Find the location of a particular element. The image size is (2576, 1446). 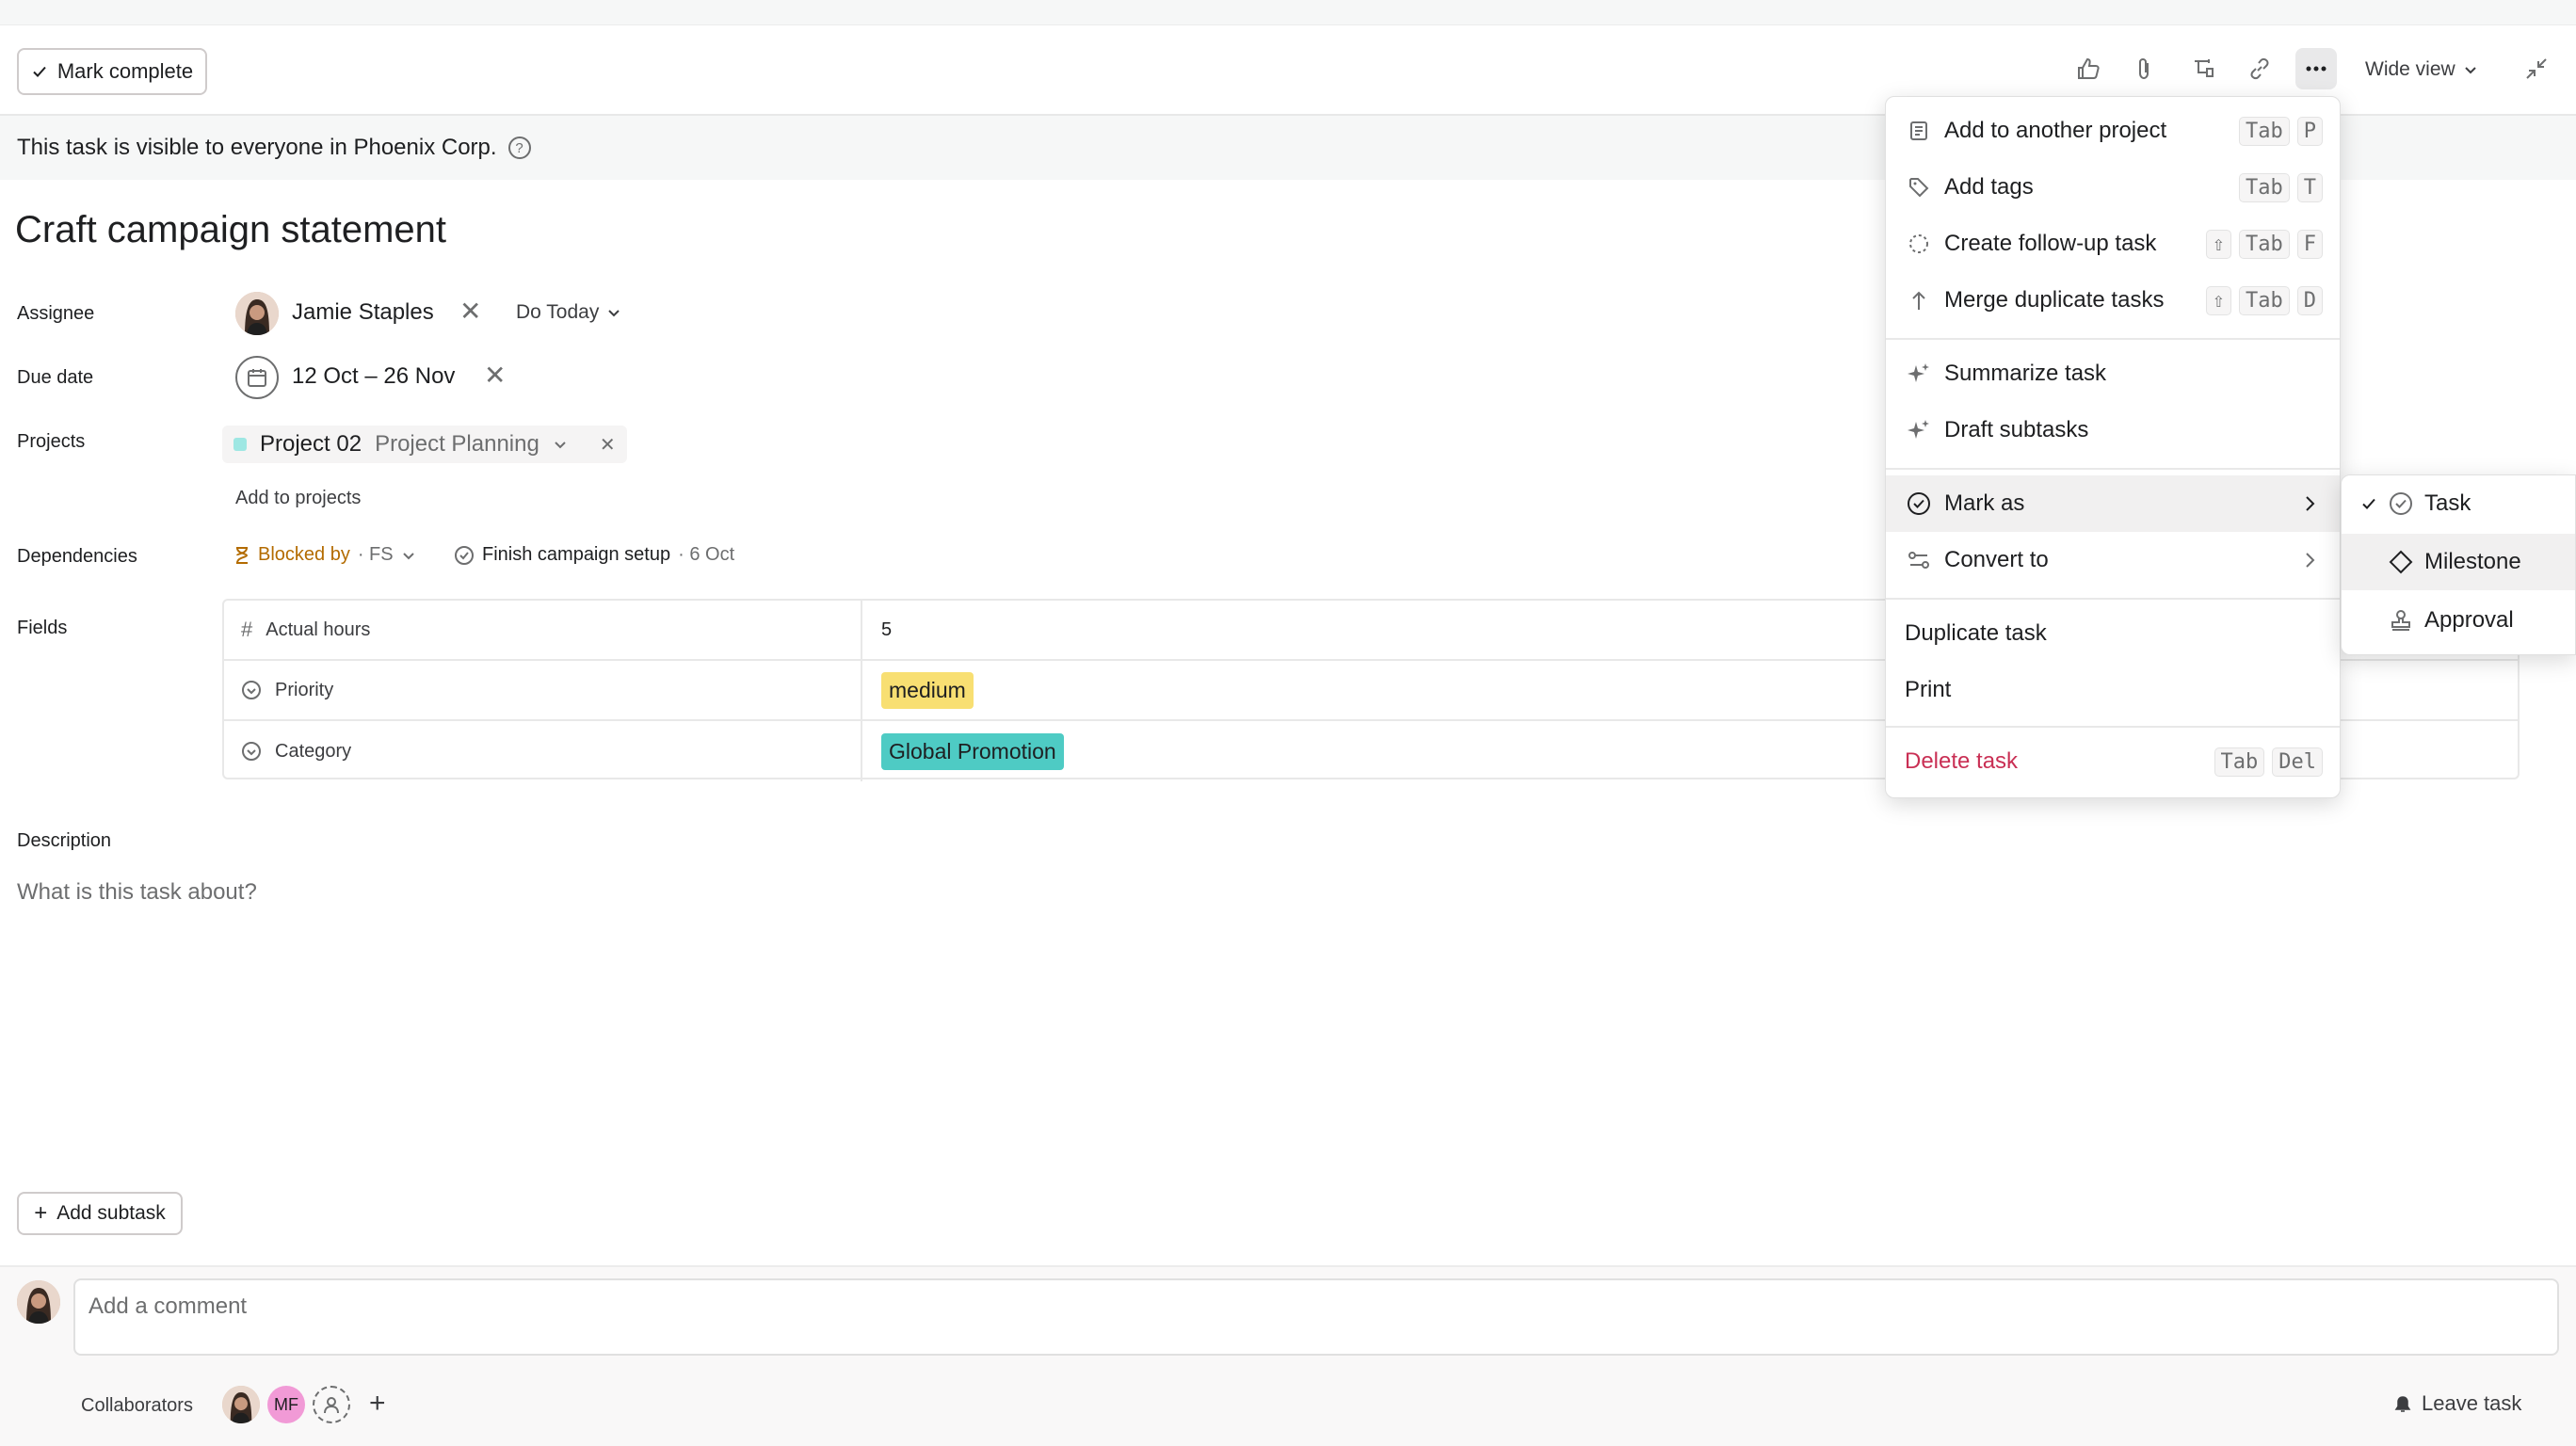

tag-icon is located at coordinates (1919, 187).